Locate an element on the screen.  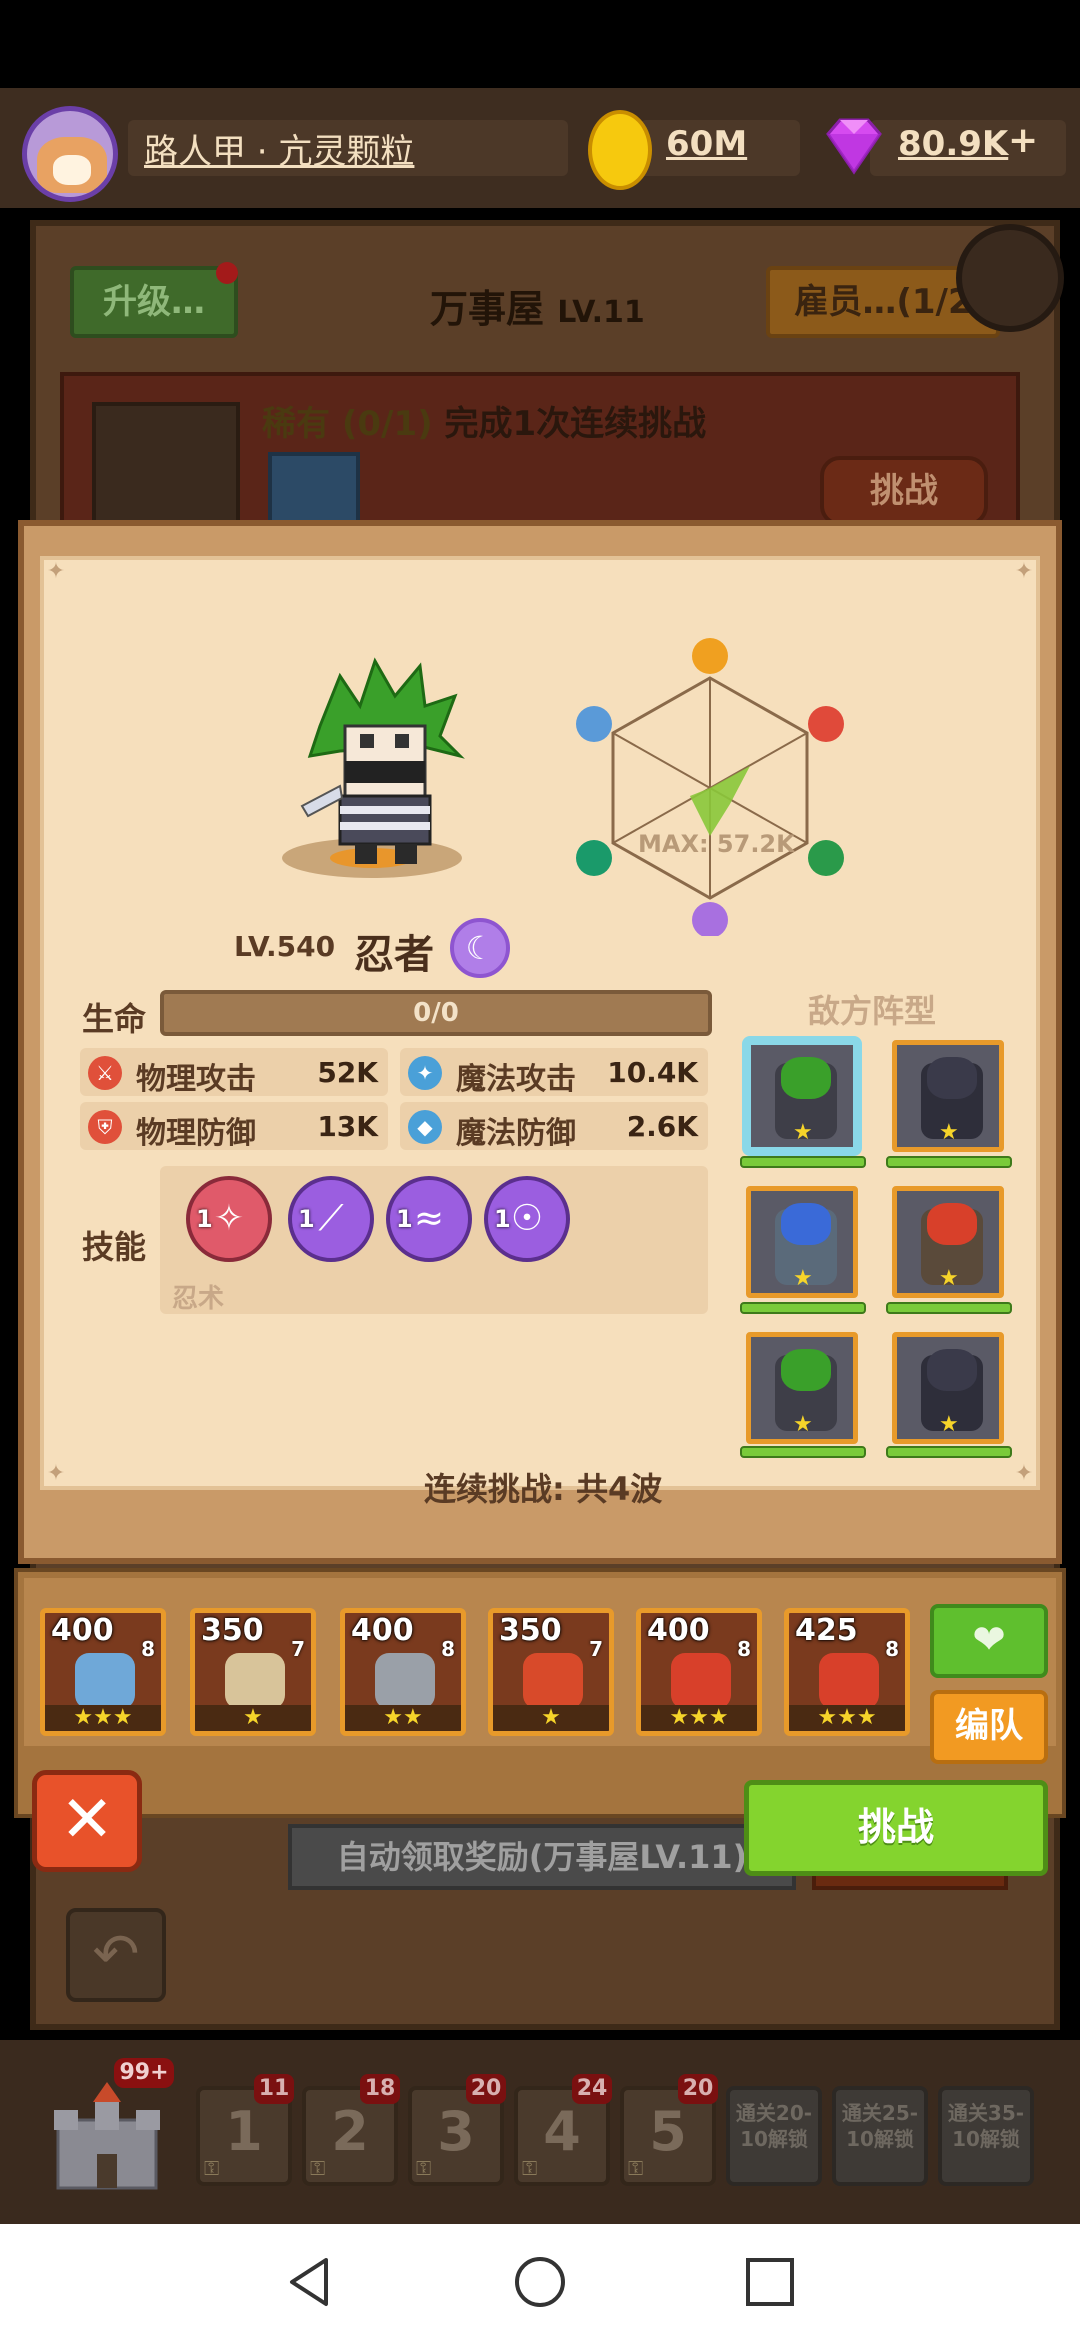
roster-hero-6: 425 8 ★★★ is located at coordinates (847, 1672).